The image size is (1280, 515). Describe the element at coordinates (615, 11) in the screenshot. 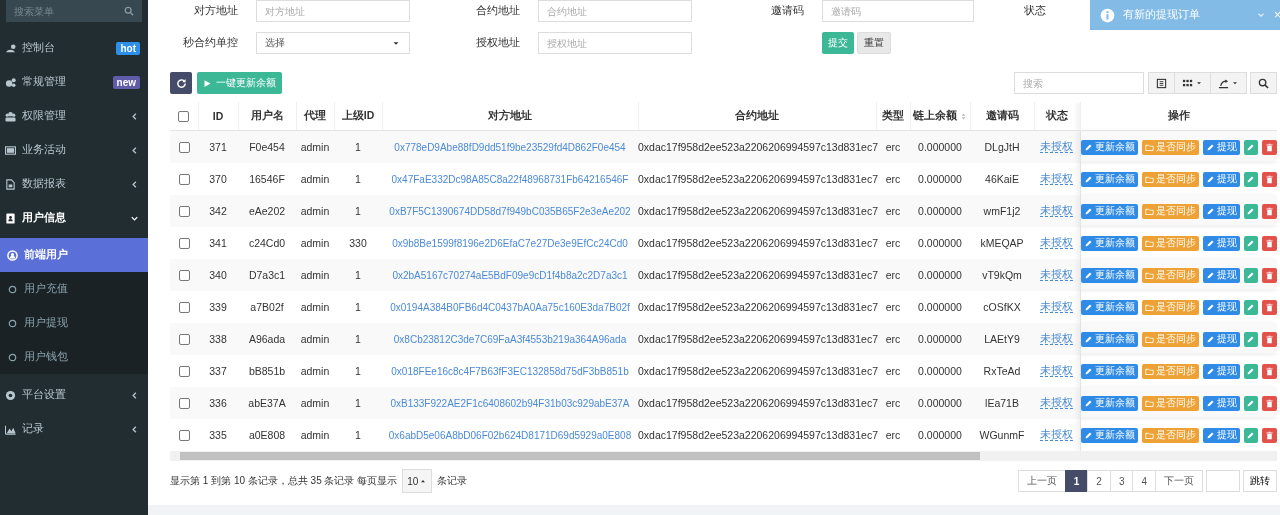

I see `filter-input: 合约地址` at that location.